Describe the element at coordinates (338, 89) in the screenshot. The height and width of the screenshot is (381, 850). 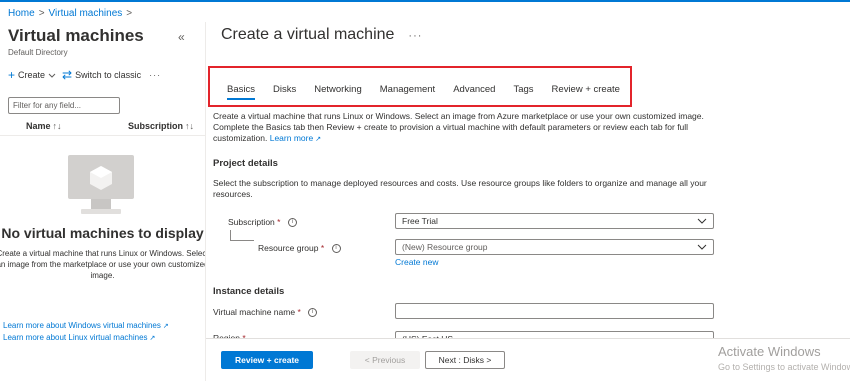
I see `tab-networking: Networking` at that location.